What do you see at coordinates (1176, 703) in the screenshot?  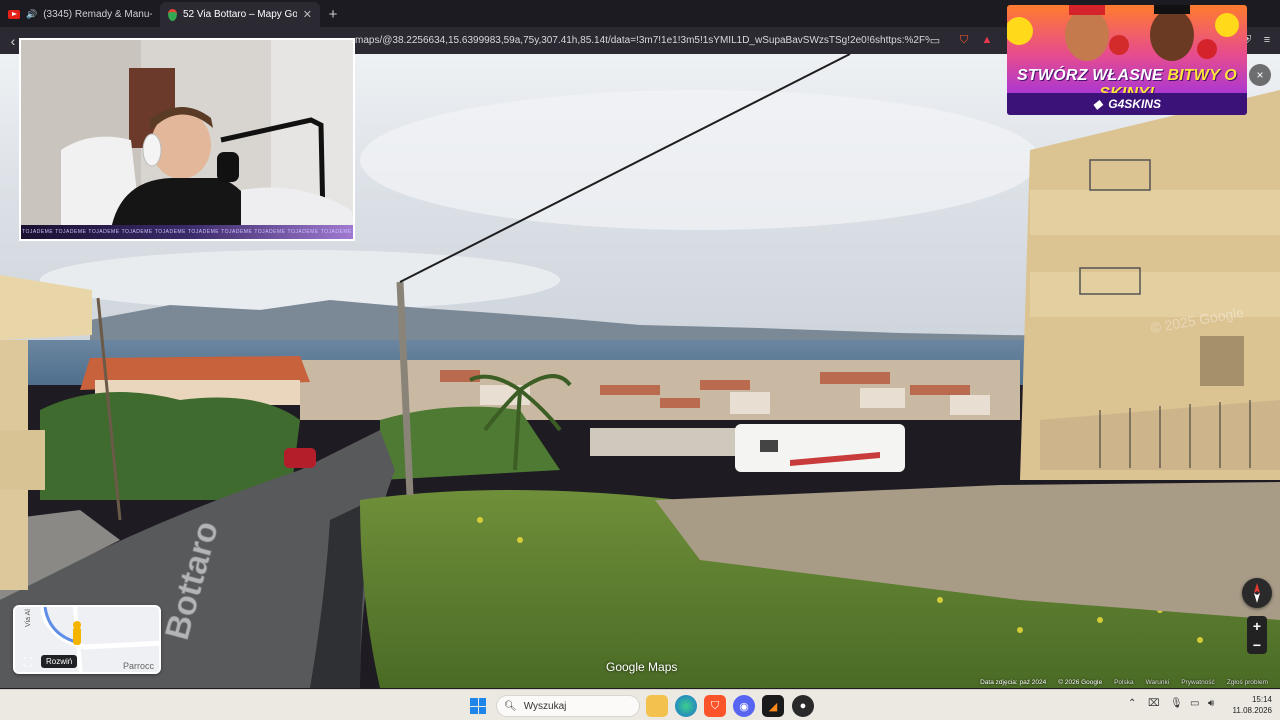 I see `microphone-icon: 🎙︎` at bounding box center [1176, 703].